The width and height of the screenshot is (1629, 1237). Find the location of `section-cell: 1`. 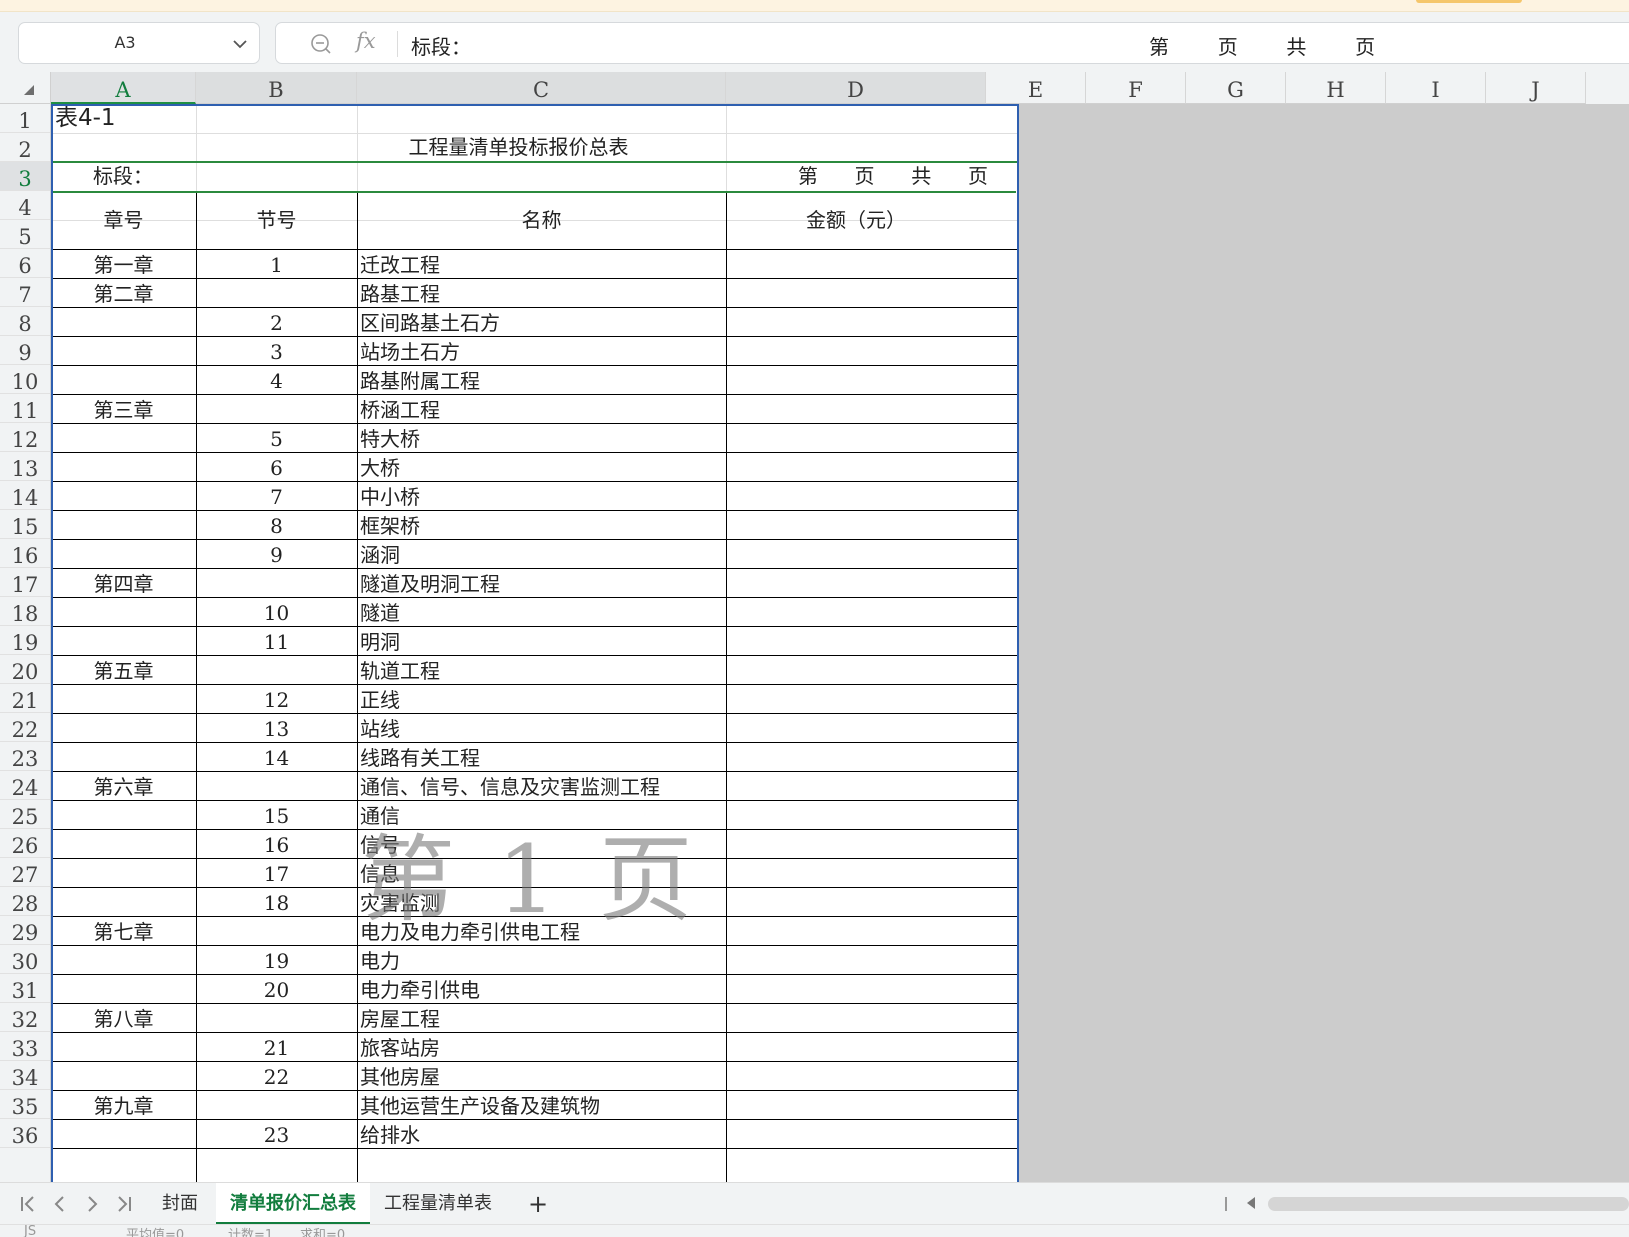

section-cell: 1 is located at coordinates (276, 265).